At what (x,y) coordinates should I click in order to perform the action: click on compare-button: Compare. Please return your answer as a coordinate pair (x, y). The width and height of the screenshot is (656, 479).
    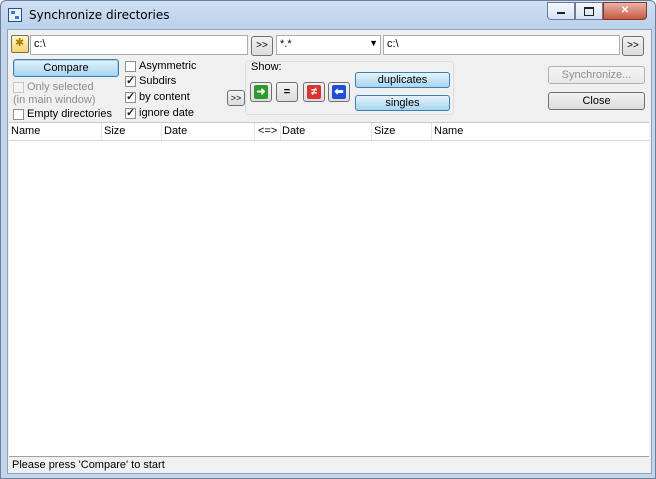
    Looking at the image, I should click on (66, 68).